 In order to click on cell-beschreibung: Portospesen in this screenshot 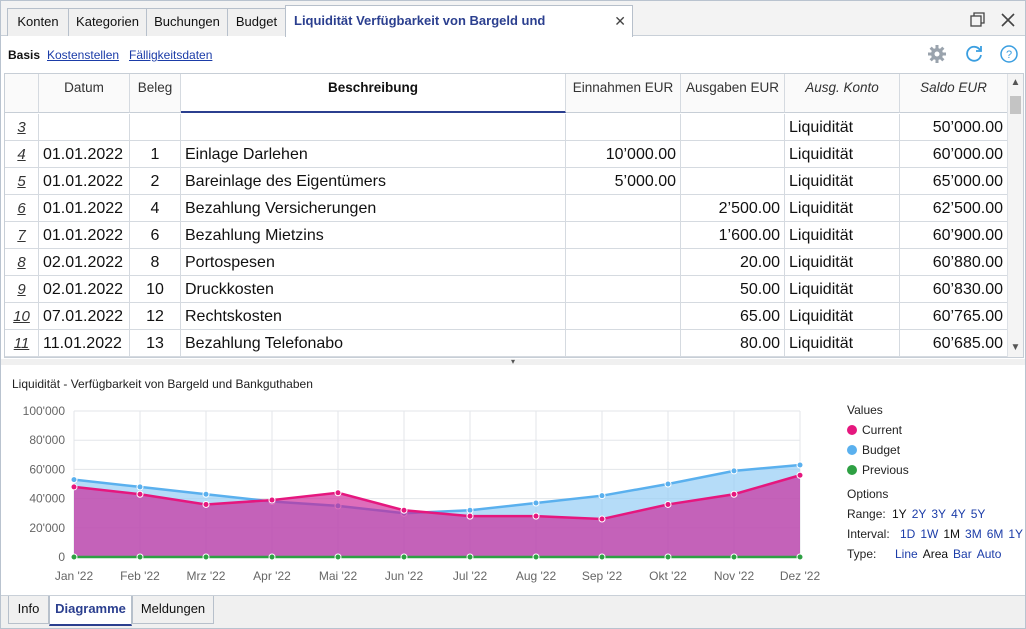, I will do `click(373, 262)`.